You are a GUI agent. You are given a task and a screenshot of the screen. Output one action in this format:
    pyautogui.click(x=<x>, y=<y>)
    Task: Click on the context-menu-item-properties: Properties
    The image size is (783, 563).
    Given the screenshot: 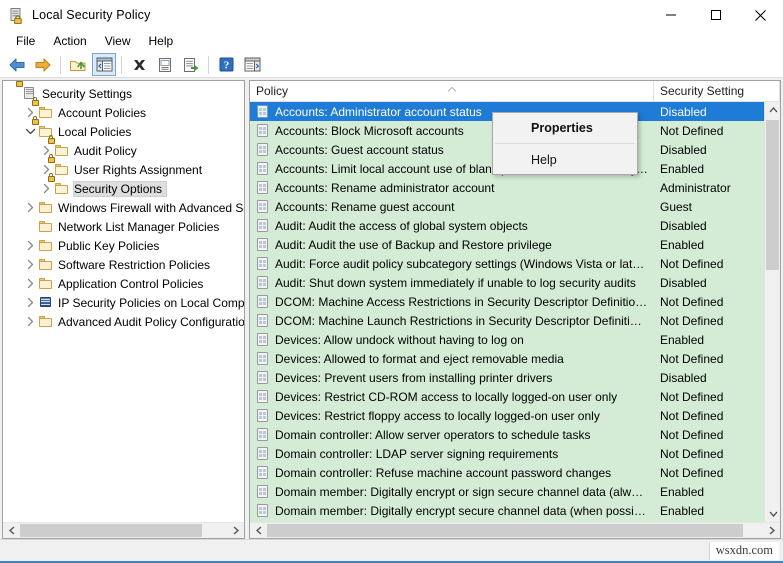 What is the action you would take?
    pyautogui.click(x=565, y=127)
    